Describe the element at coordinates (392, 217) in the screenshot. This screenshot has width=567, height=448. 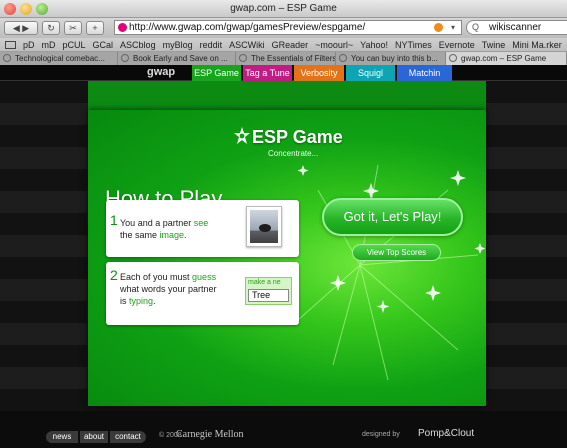
I see `play-button: Got it, Let's Play!` at that location.